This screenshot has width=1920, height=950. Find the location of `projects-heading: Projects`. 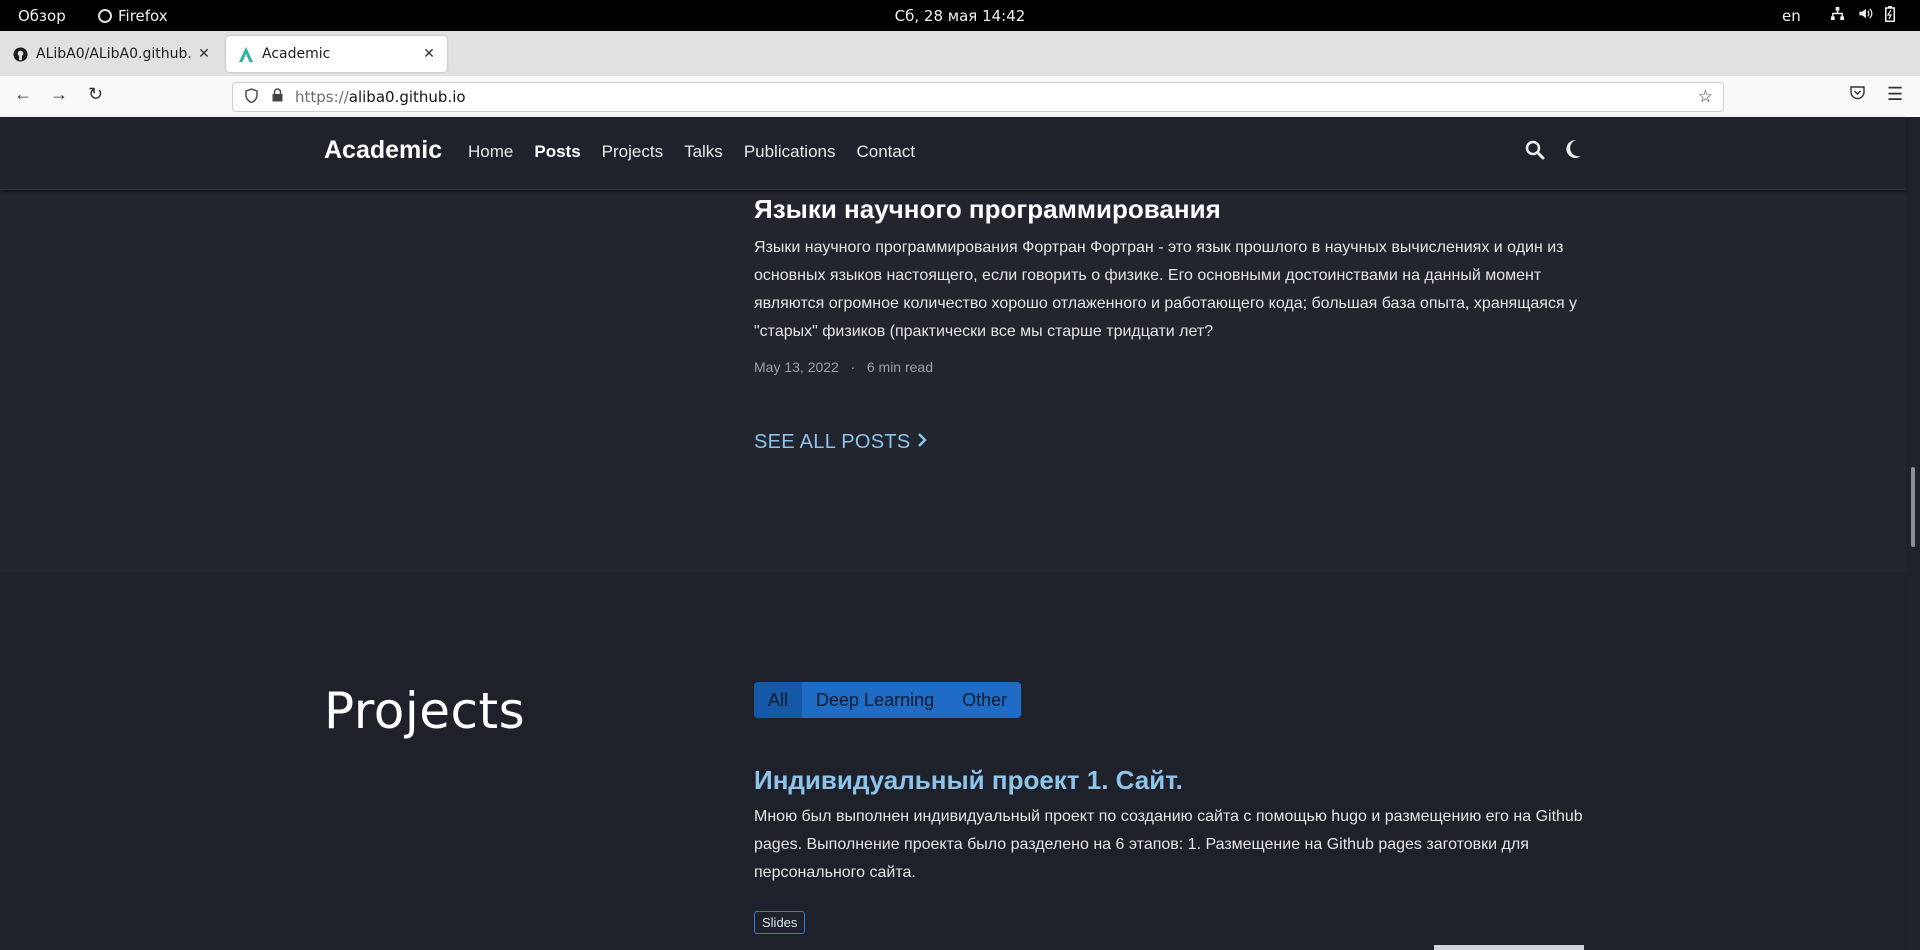

projects-heading: Projects is located at coordinates (425, 711).